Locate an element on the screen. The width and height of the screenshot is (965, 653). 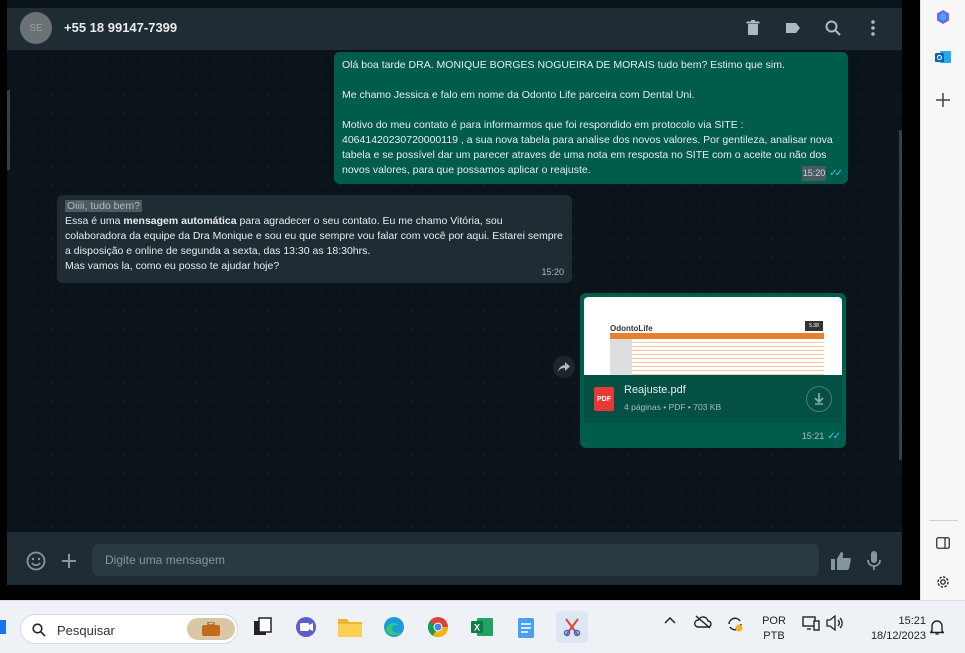
copilot-icon is located at coordinates (943, 17).